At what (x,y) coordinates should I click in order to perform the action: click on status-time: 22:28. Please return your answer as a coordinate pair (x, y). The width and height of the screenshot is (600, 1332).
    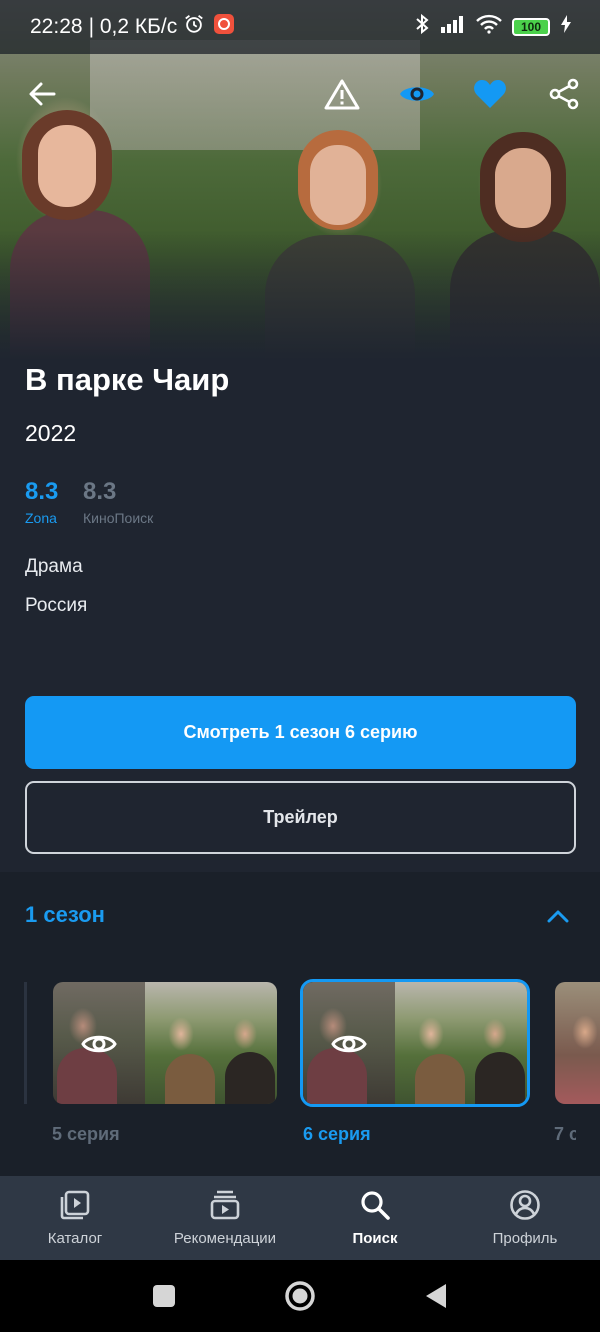
    Looking at the image, I should click on (56, 26).